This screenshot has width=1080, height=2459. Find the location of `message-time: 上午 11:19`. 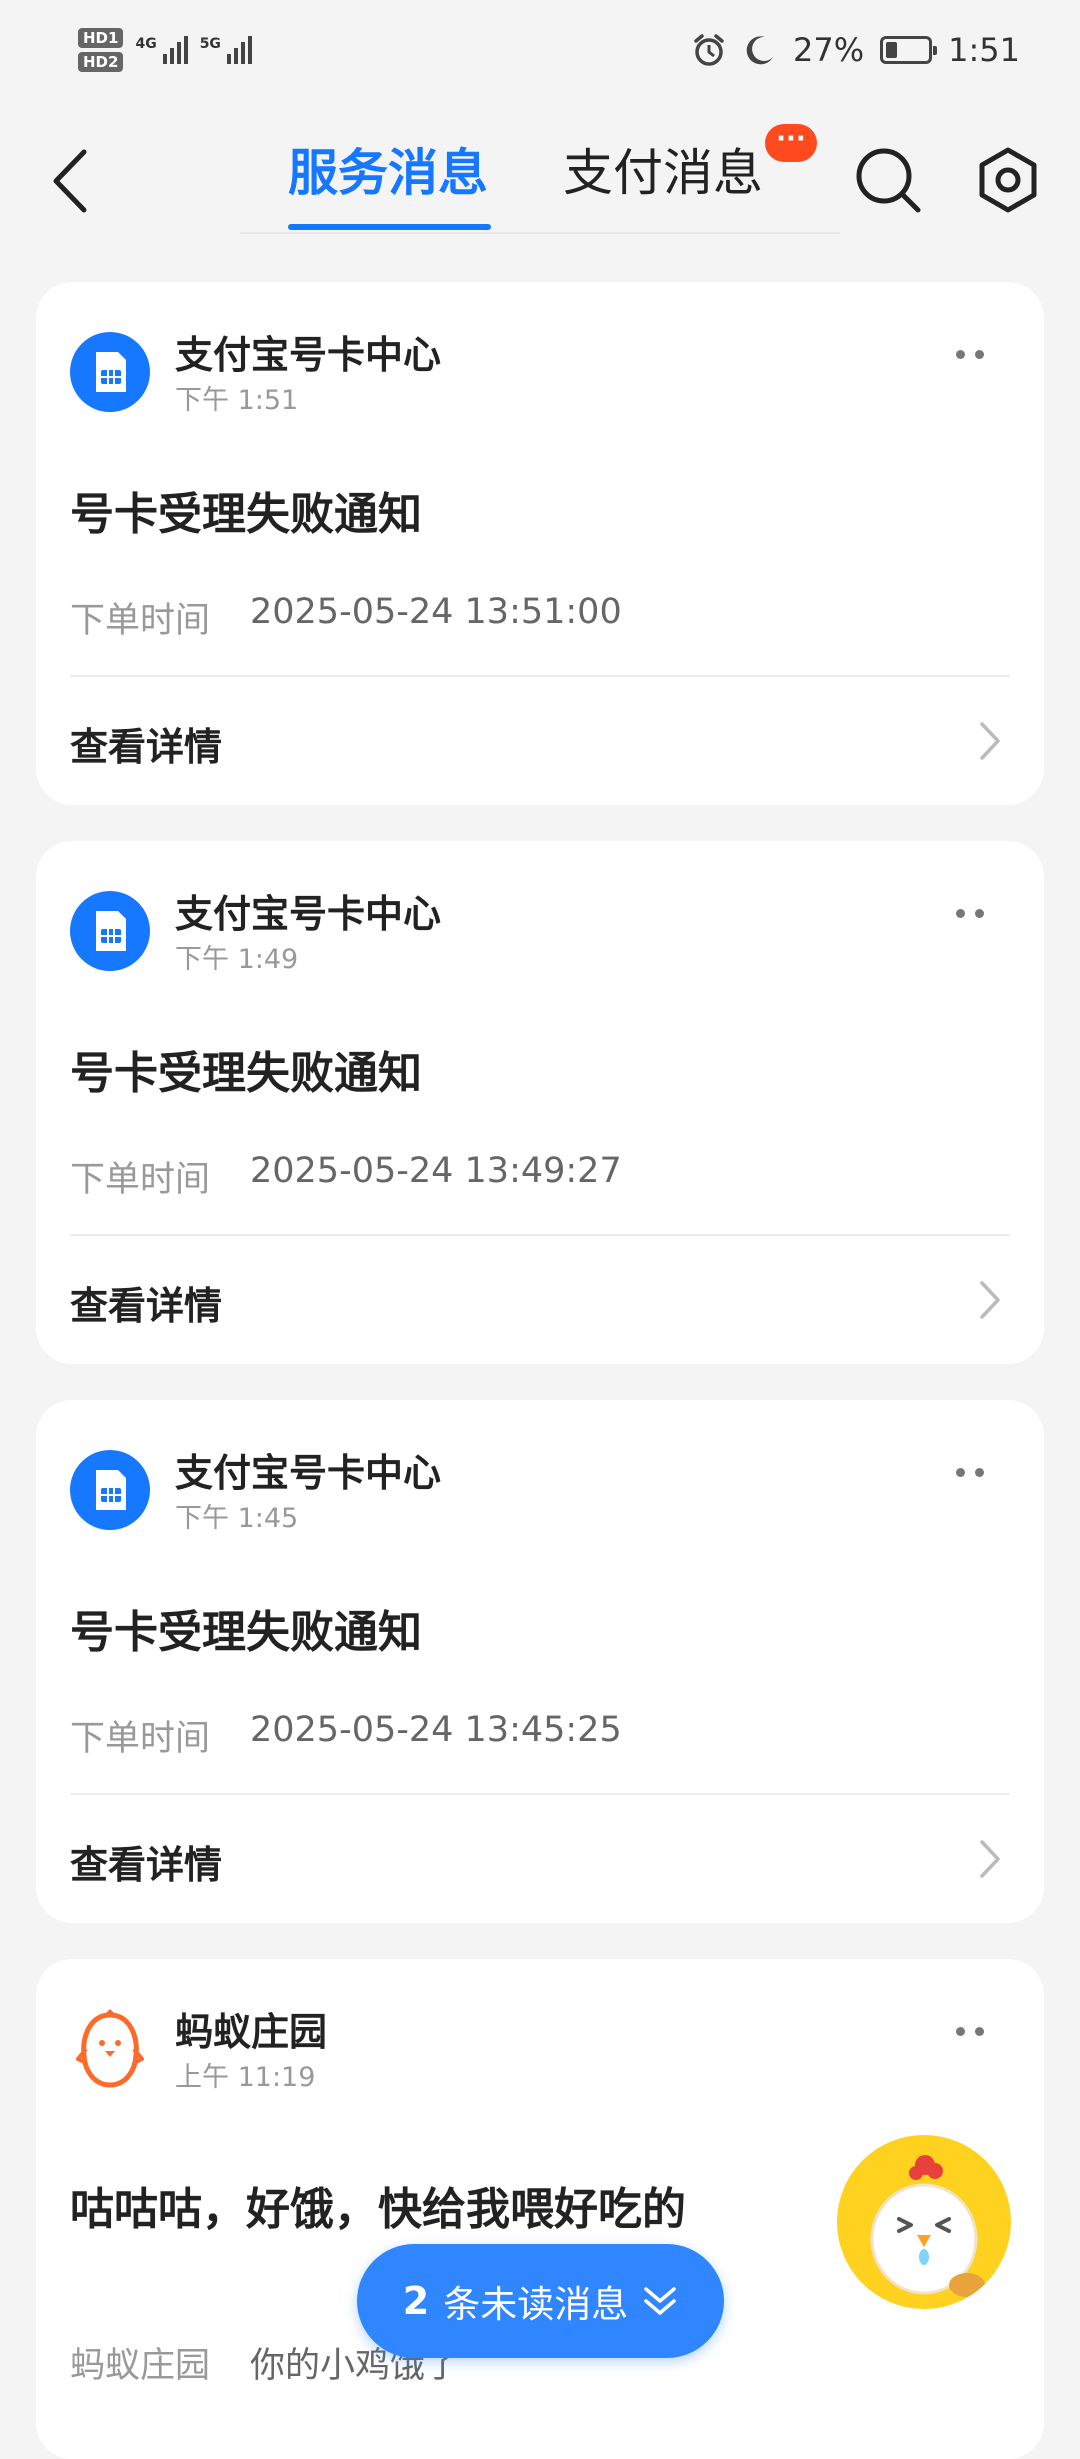

message-time: 上午 11:19 is located at coordinates (245, 2077).